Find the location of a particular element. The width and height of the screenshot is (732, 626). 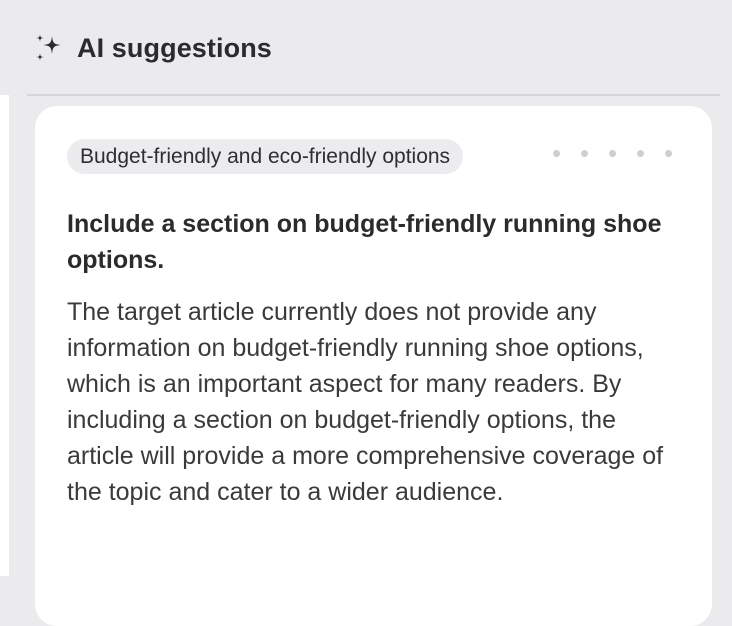

header-divider is located at coordinates (373, 95).